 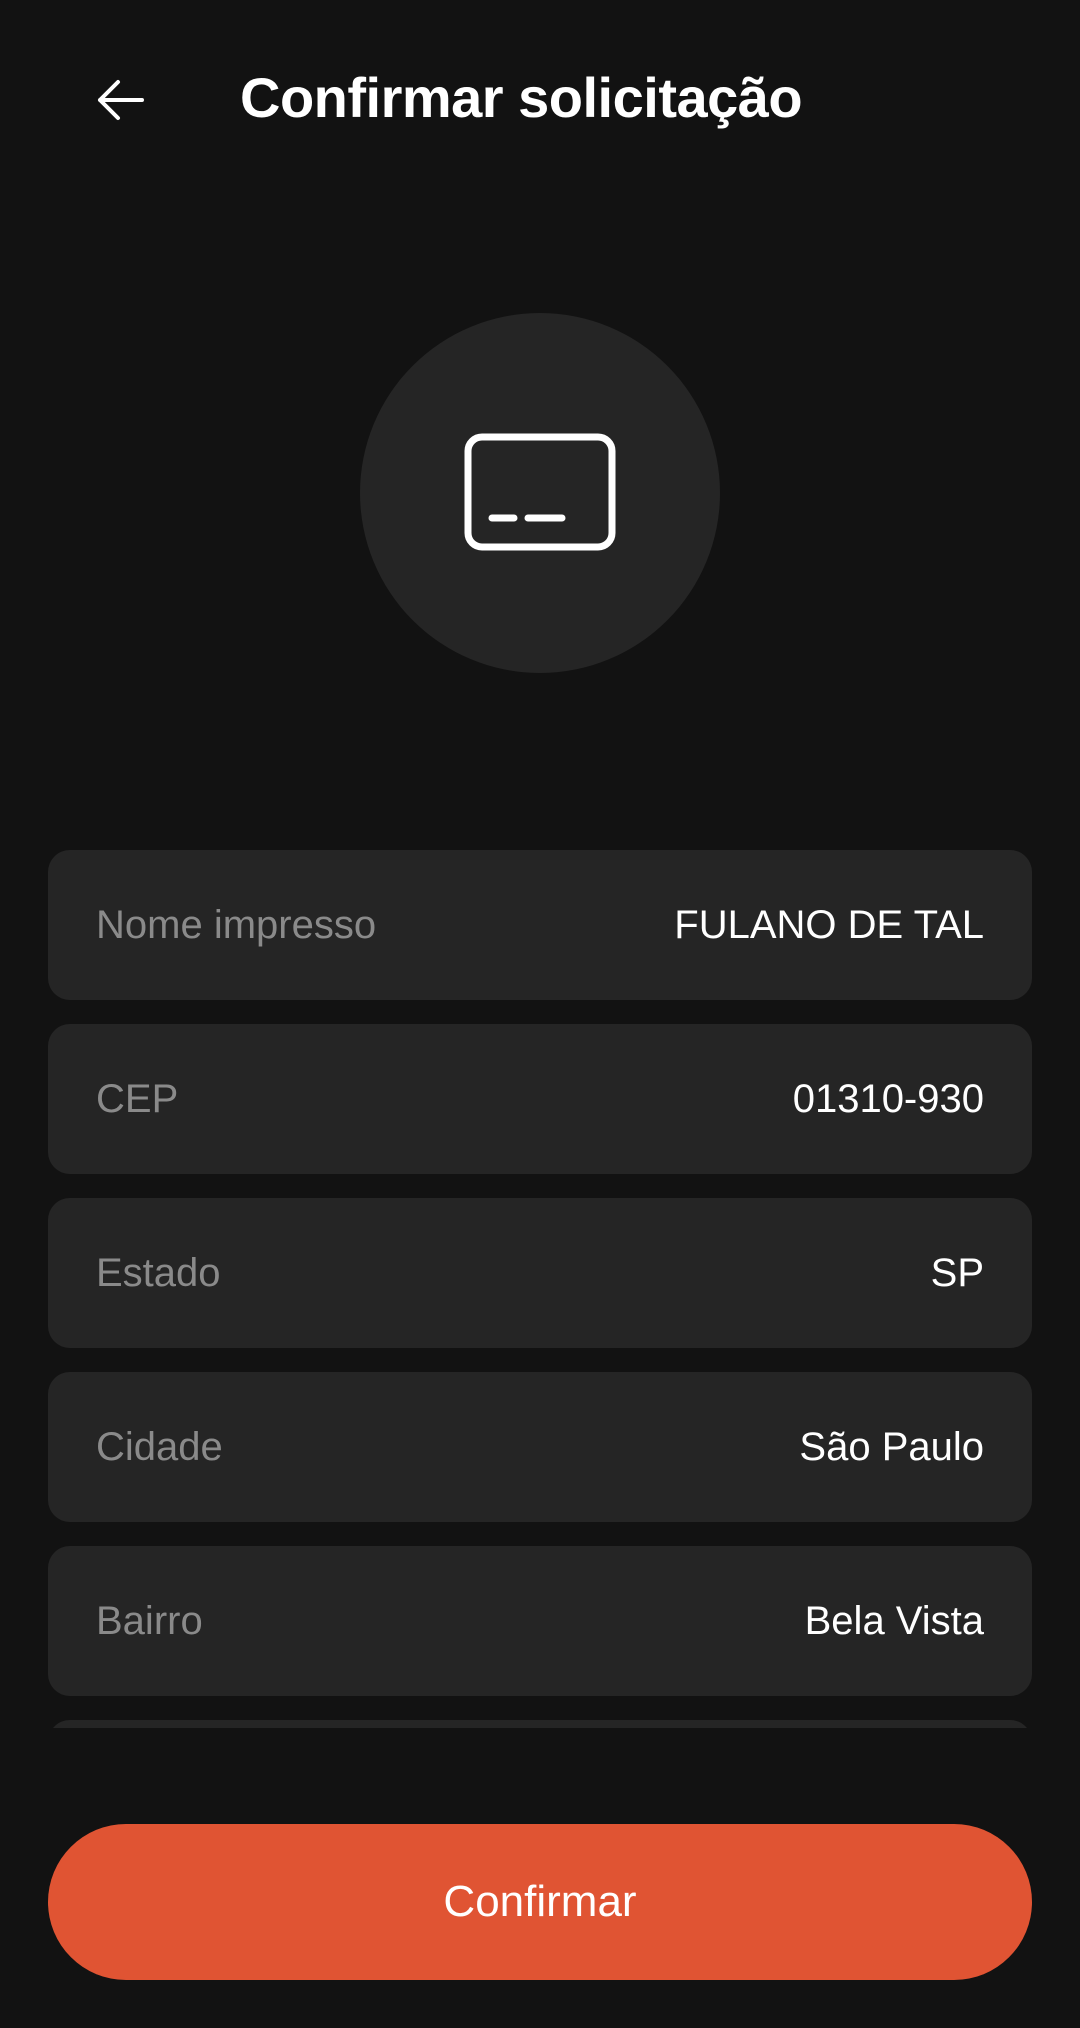 I want to click on row-value: Bela Vista, so click(x=894, y=1620).